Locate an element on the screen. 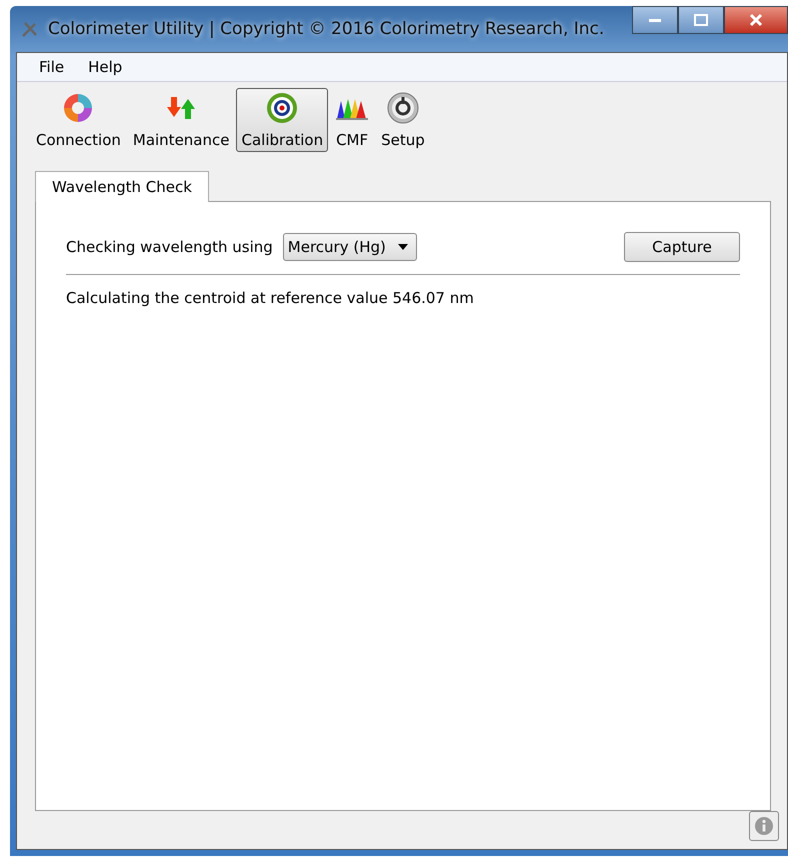 The width and height of the screenshot is (788, 863). status-text: Calculating the centroid at reference value 546.07 nm is located at coordinates (270, 298).